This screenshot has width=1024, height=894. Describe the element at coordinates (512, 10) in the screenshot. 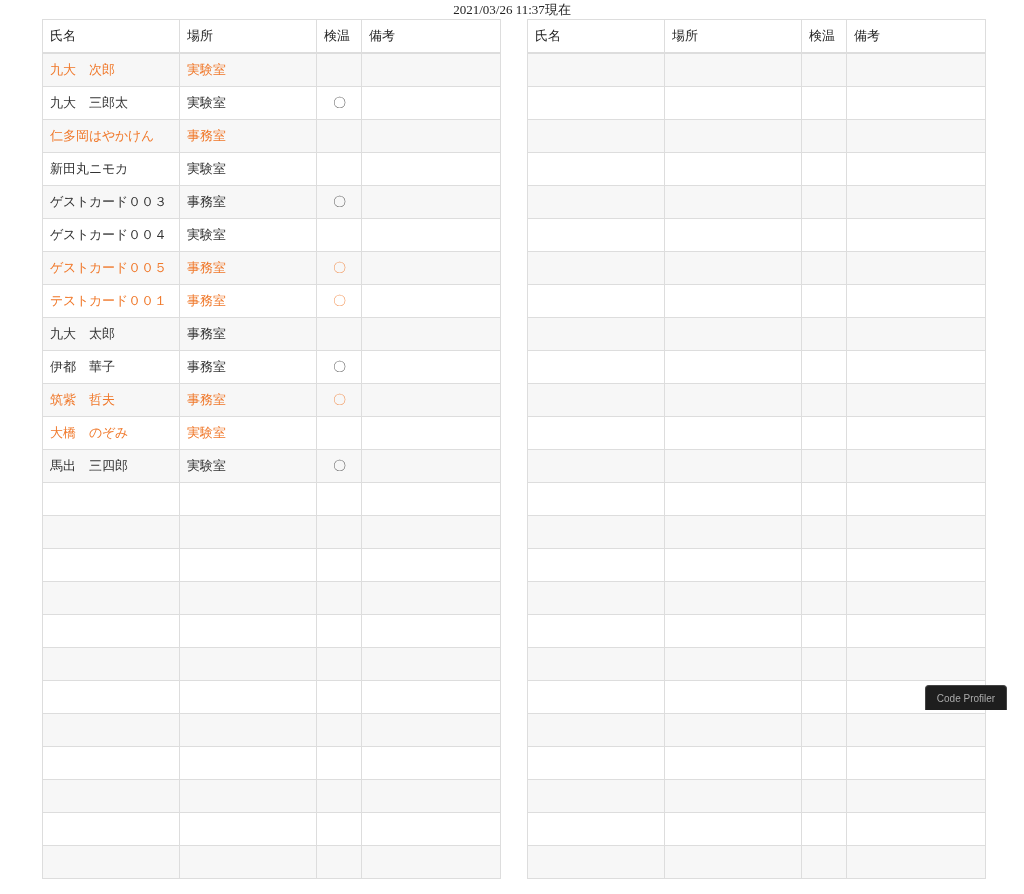

I see `timestamp: 2021/03/26 11:37現在` at that location.